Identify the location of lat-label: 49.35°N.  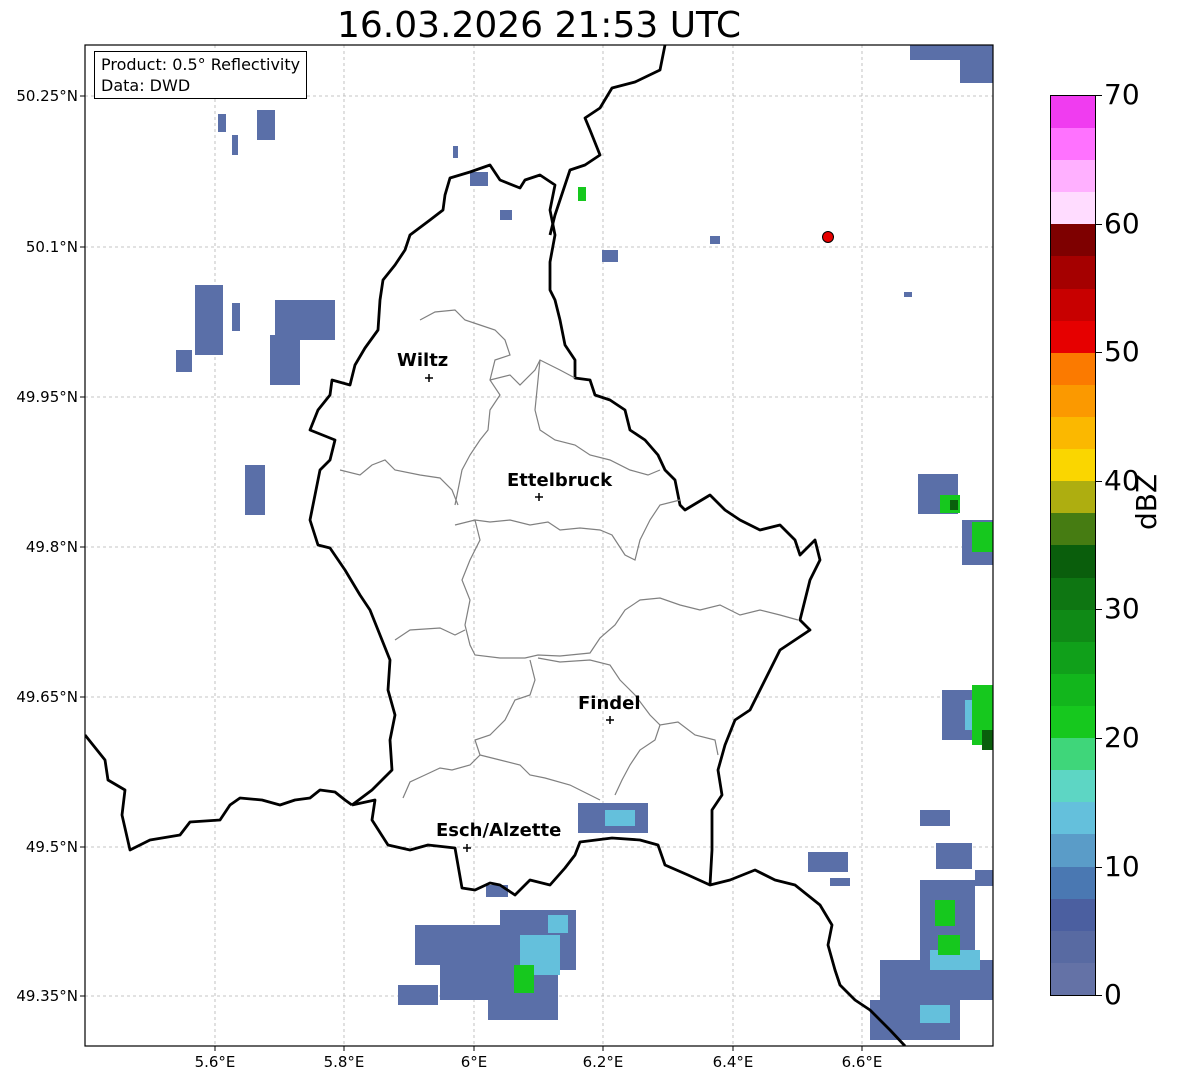
(47, 996).